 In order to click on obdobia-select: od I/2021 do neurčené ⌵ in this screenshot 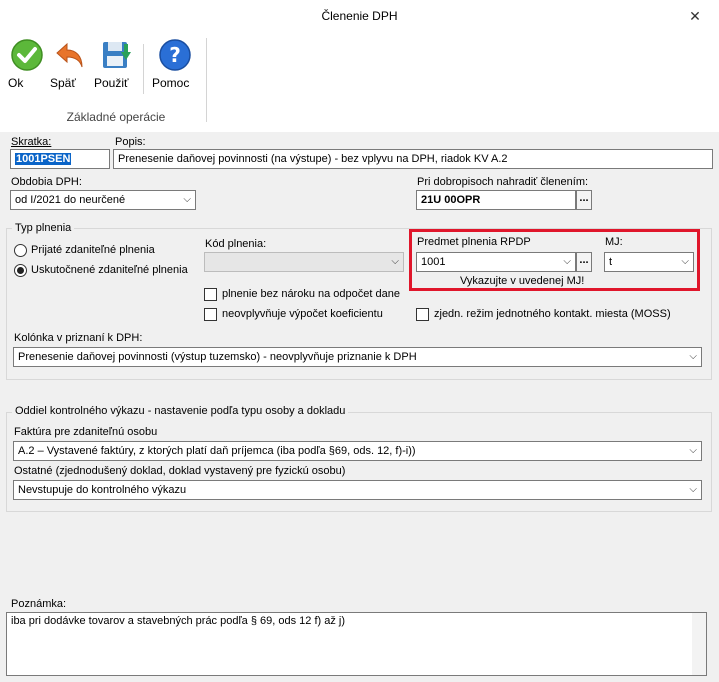, I will do `click(103, 200)`.